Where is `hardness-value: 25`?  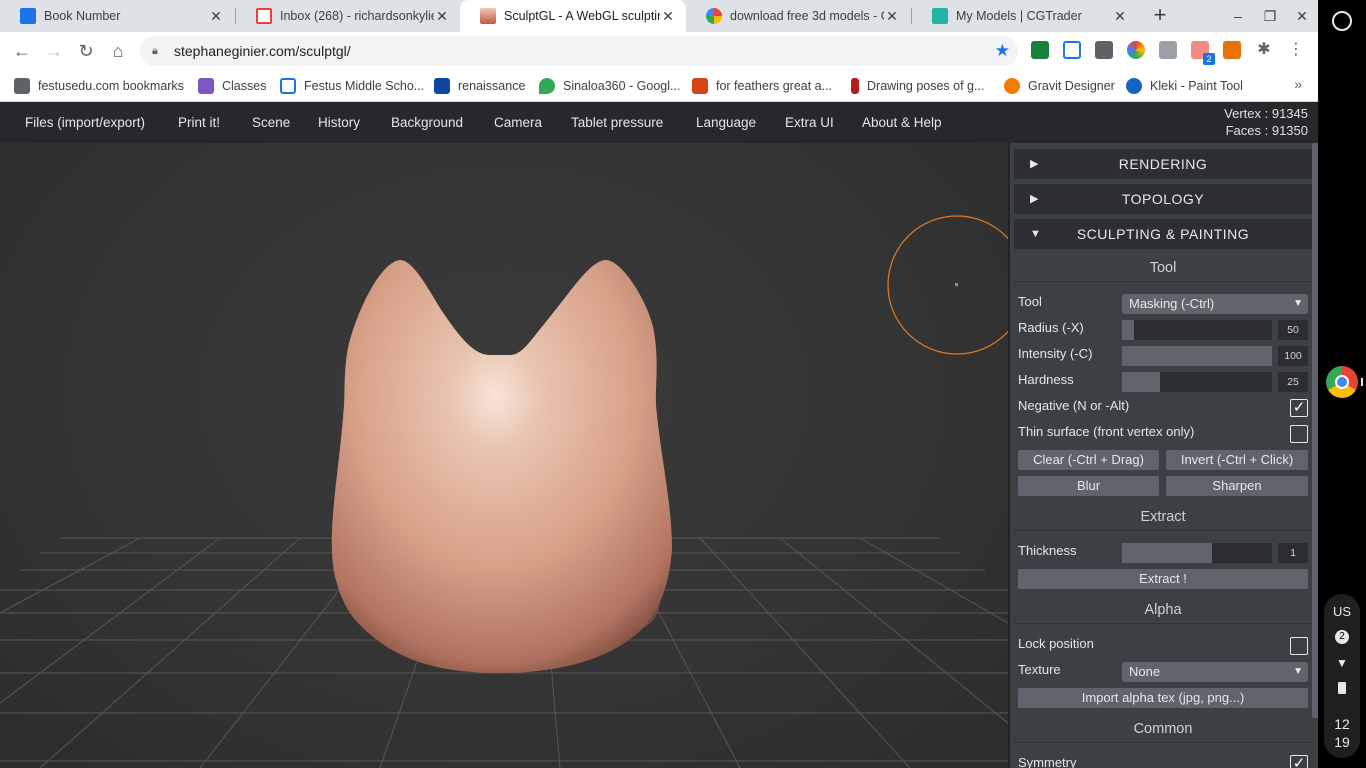
hardness-value: 25 is located at coordinates (1293, 382).